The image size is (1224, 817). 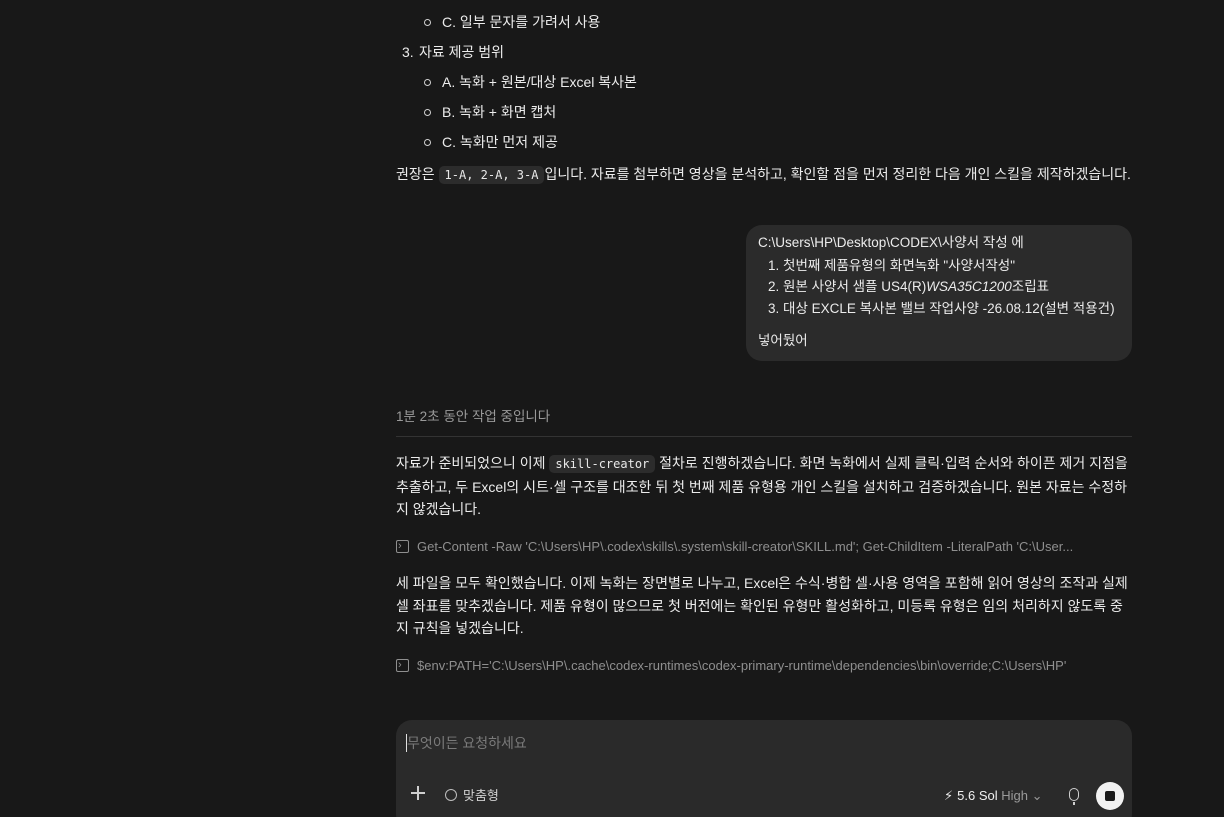 What do you see at coordinates (764, 436) in the screenshot?
I see `divider` at bounding box center [764, 436].